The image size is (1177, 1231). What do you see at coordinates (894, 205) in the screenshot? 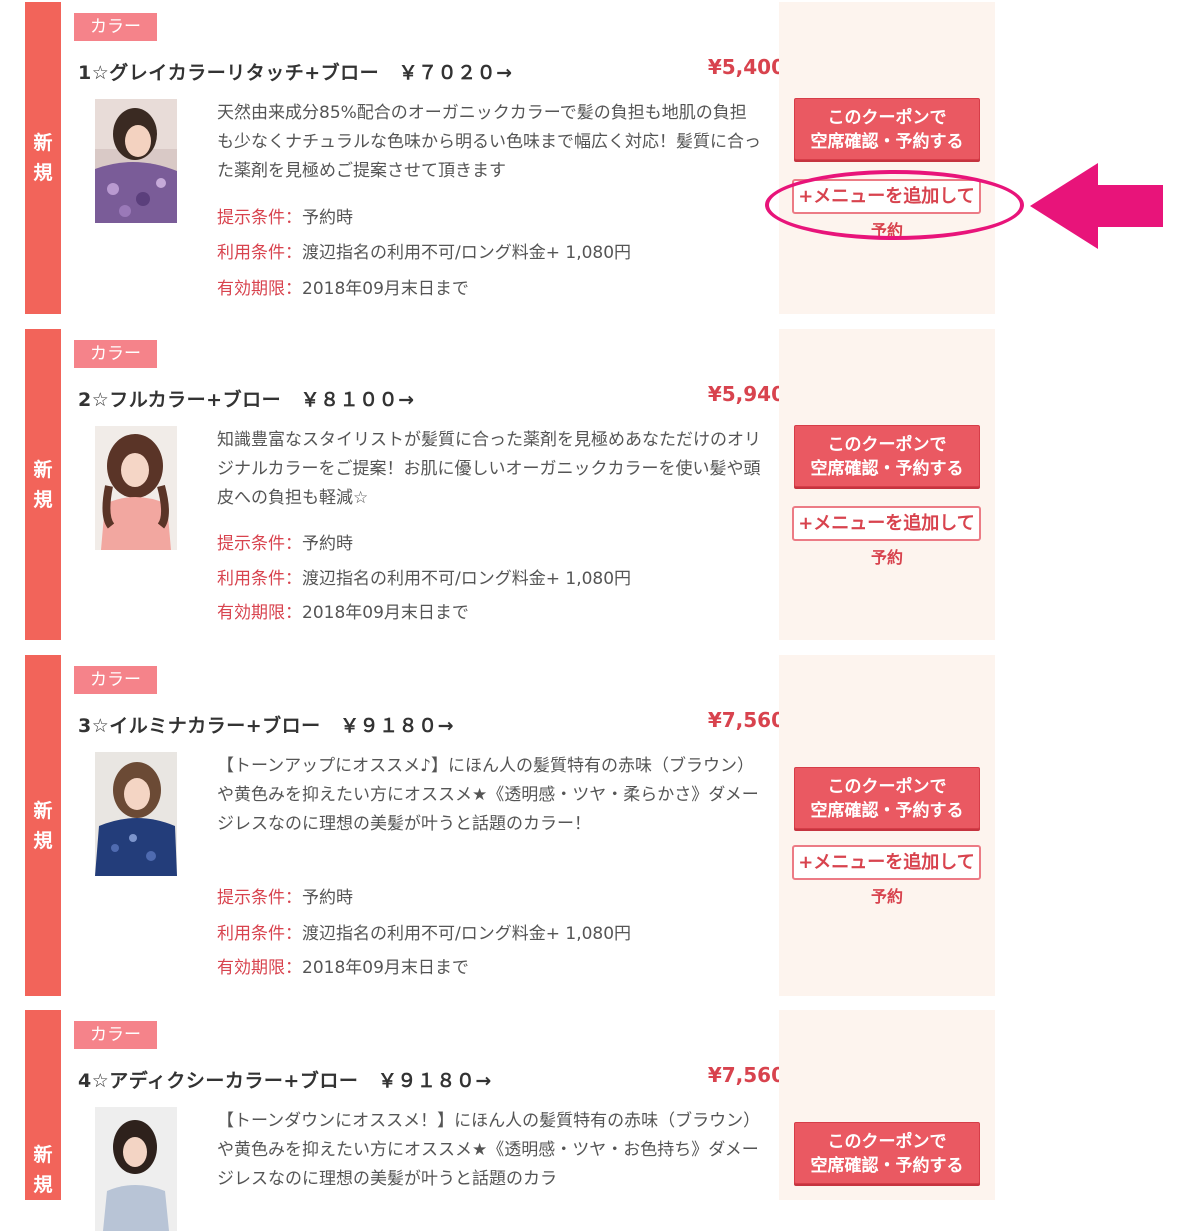
I see `highlight-circle` at bounding box center [894, 205].